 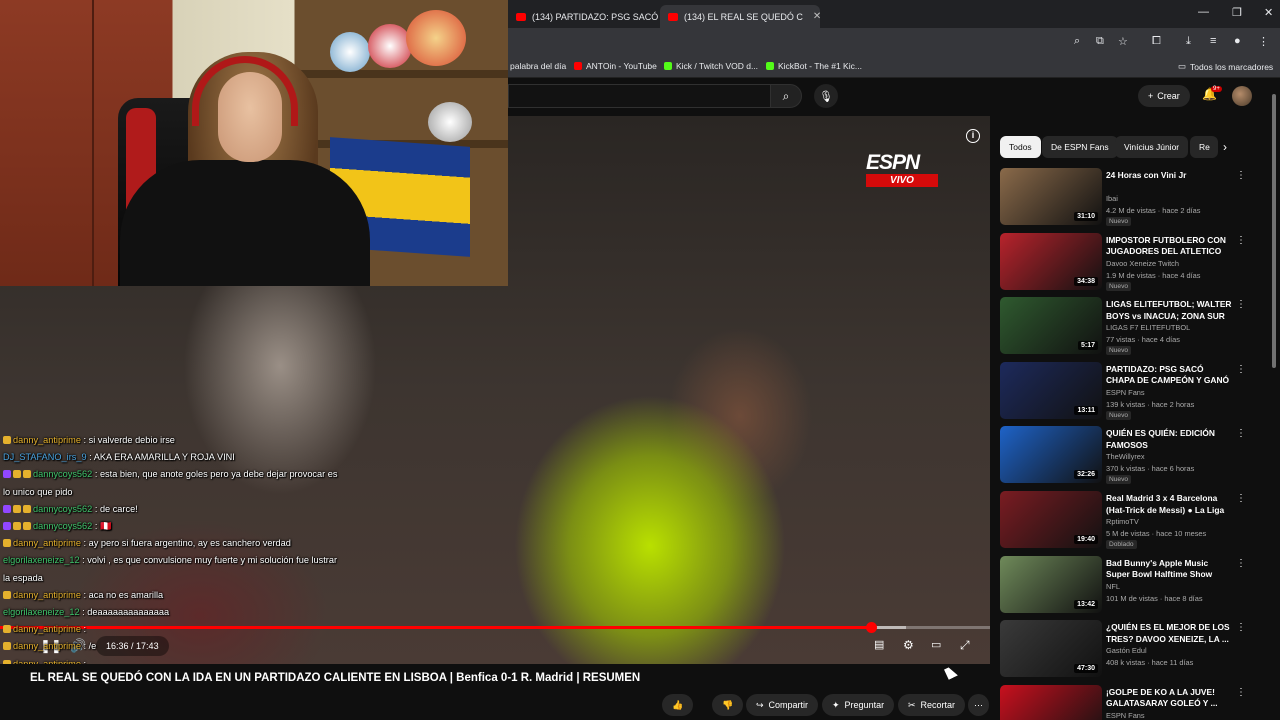 I want to click on create-button: + Crear, so click(x=1164, y=96).